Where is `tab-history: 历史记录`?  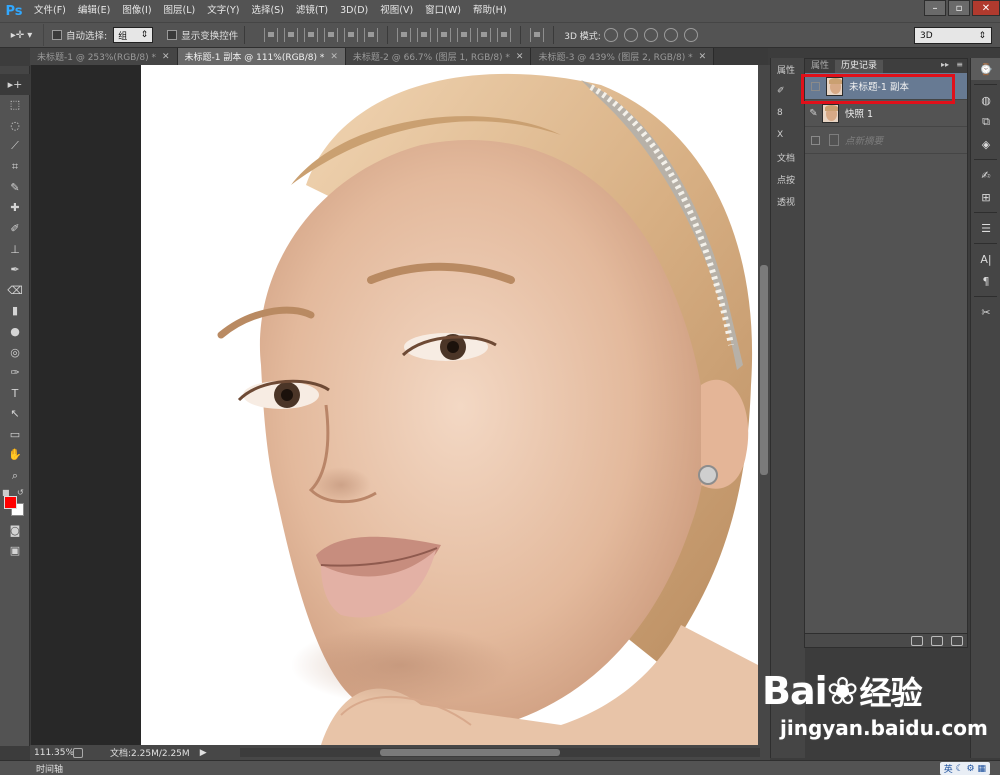 tab-history: 历史记录 is located at coordinates (859, 66).